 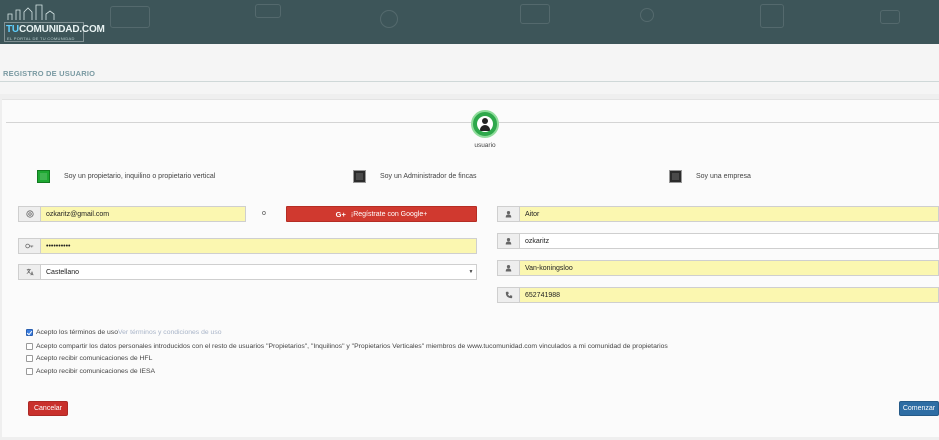 I want to click on logo-wordmark: TUCOMUNIDAD.COM, so click(x=55, y=29).